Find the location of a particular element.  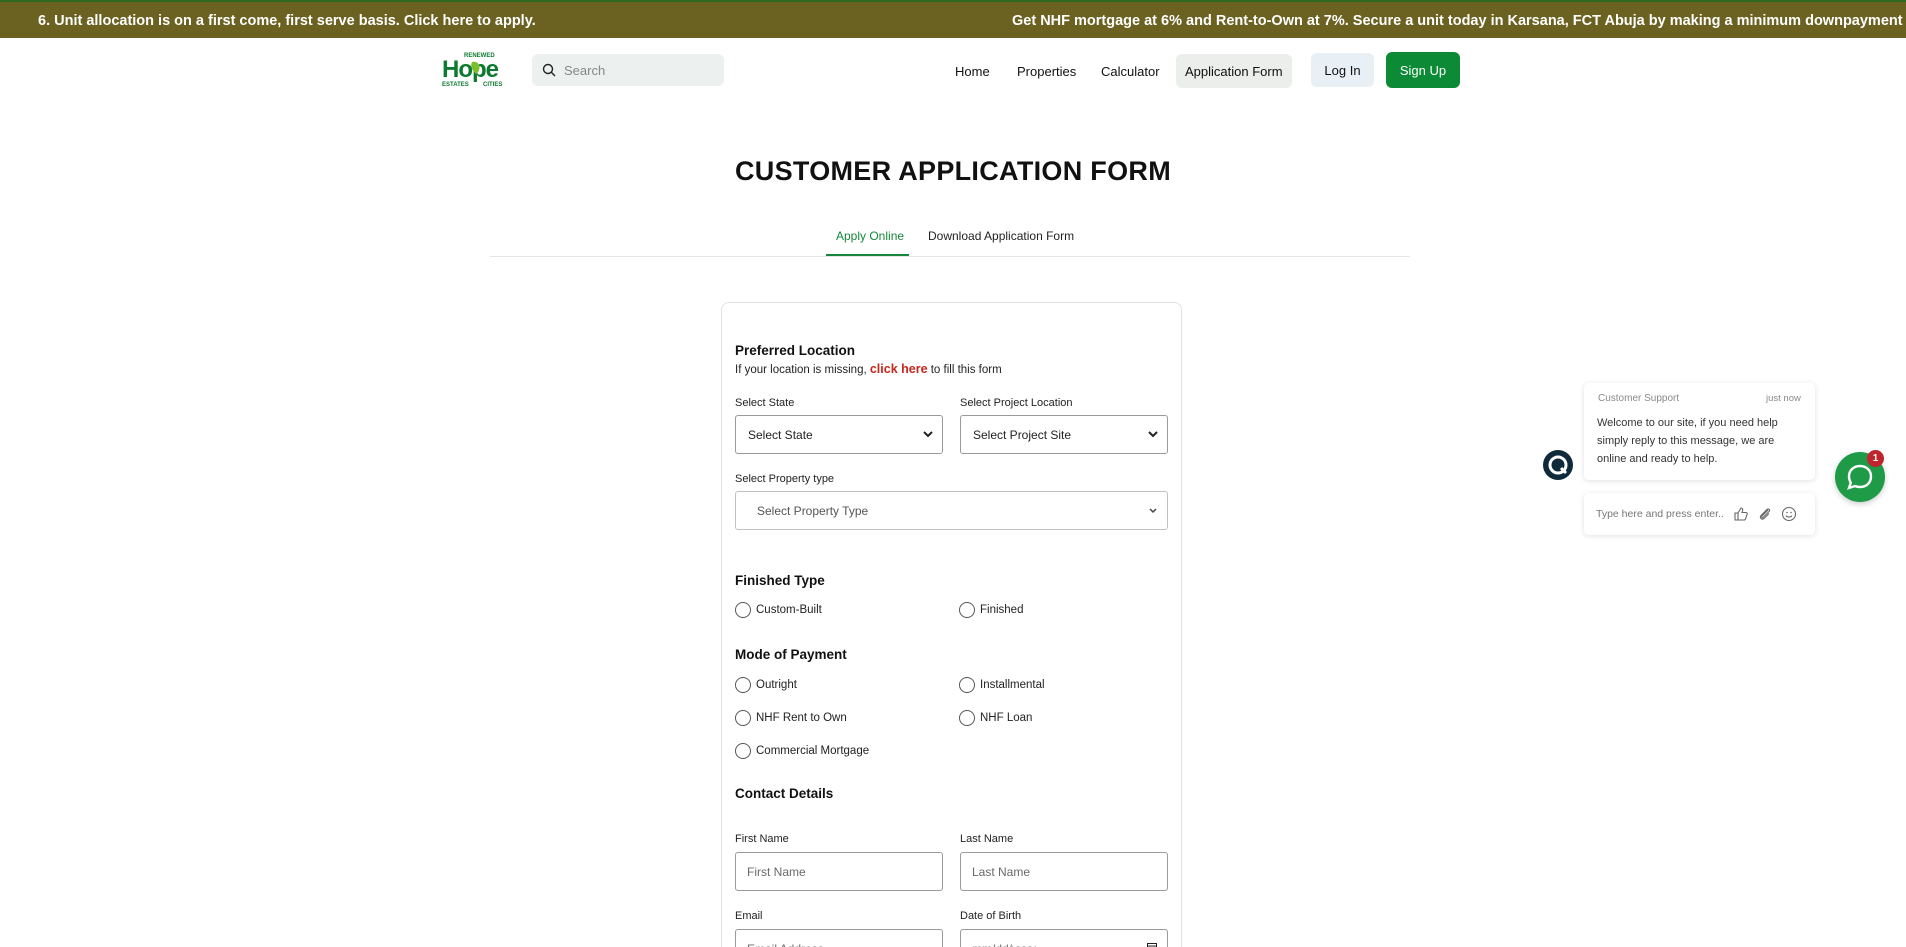

radio-nhf-rent-to-own: NHF Rent to Own is located at coordinates (791, 718).